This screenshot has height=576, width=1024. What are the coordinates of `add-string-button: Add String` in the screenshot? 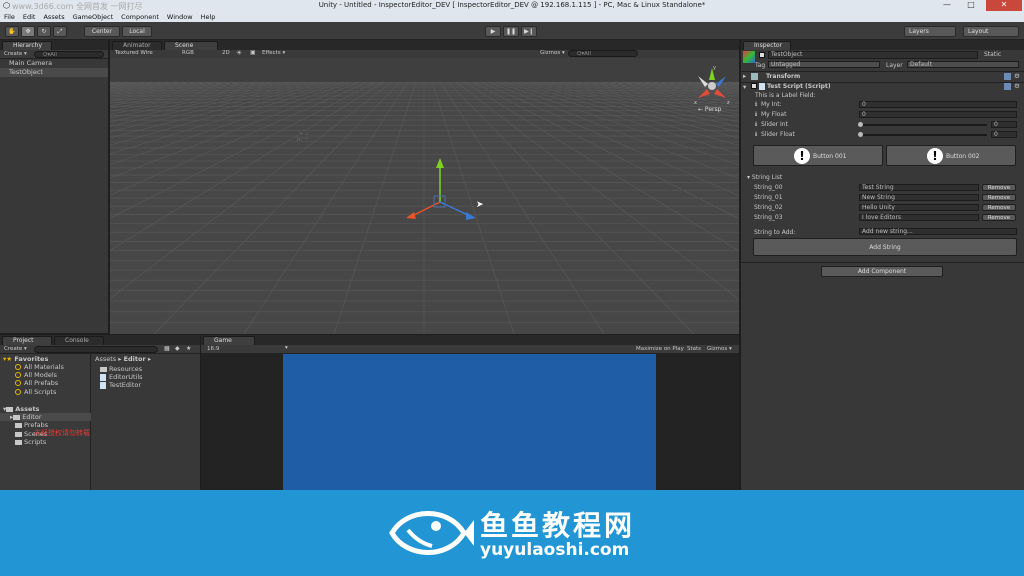 It's located at (885, 247).